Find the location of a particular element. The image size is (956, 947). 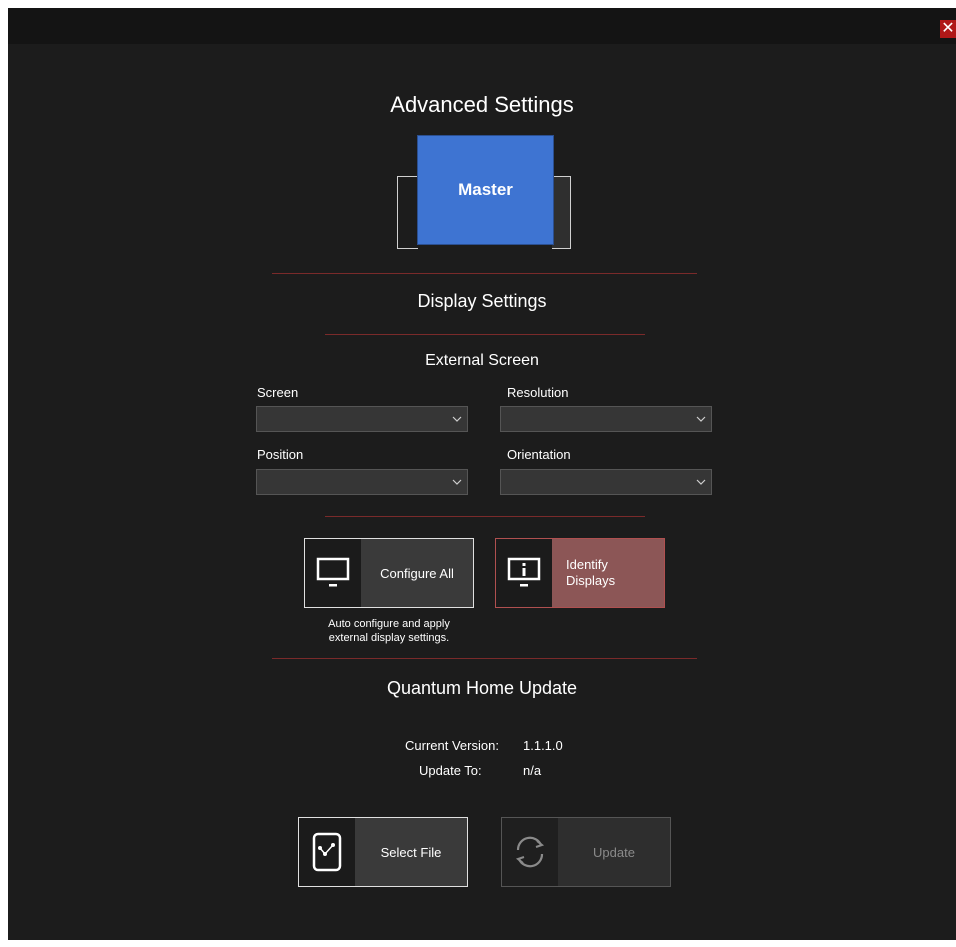

monitor-icon is located at coordinates (333, 573).